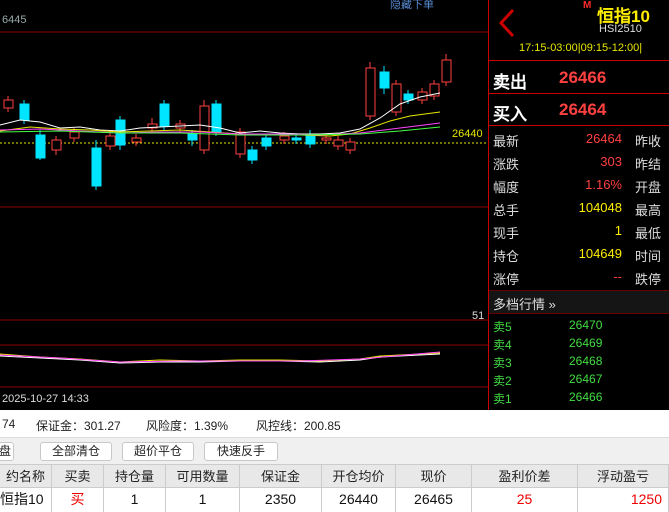  Describe the element at coordinates (648, 164) in the screenshot. I see `stat-label-secondary: 昨结` at that location.